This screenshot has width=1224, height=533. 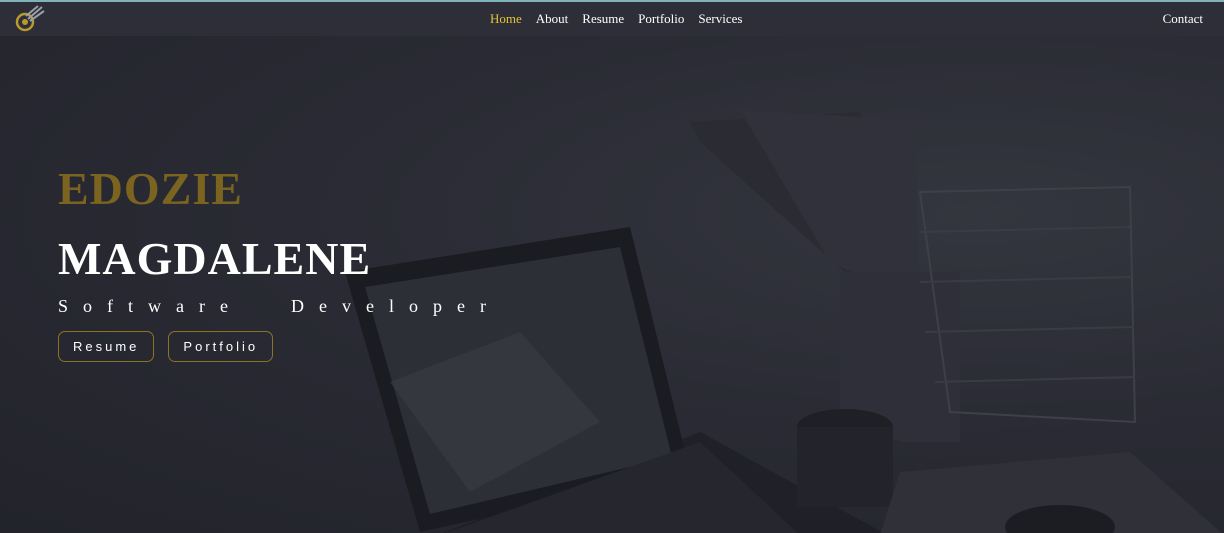 What do you see at coordinates (506, 19) in the screenshot?
I see `nav-link-home: Home` at bounding box center [506, 19].